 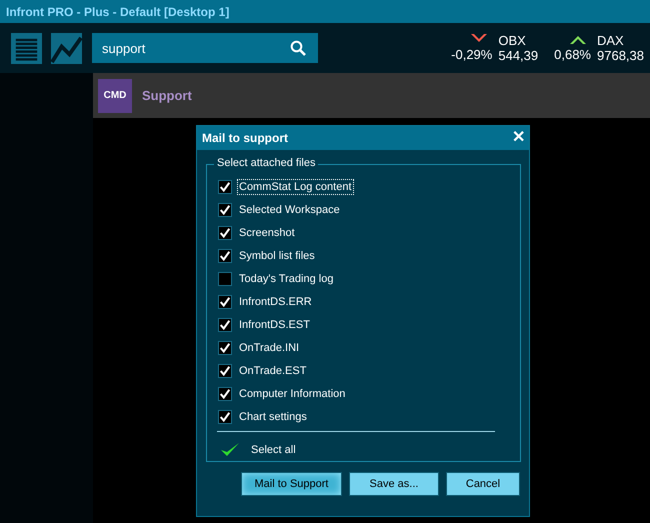 What do you see at coordinates (518, 55) in the screenshot?
I see `ticker-price: 544,39` at bounding box center [518, 55].